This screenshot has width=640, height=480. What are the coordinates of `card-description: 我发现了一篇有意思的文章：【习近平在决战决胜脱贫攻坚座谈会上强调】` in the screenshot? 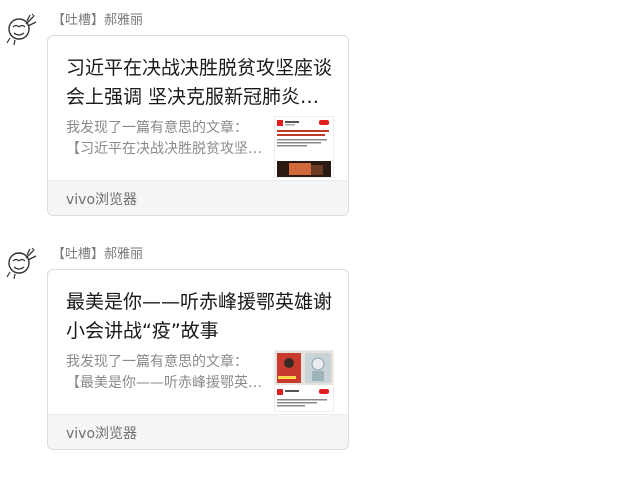 It's located at (164, 138).